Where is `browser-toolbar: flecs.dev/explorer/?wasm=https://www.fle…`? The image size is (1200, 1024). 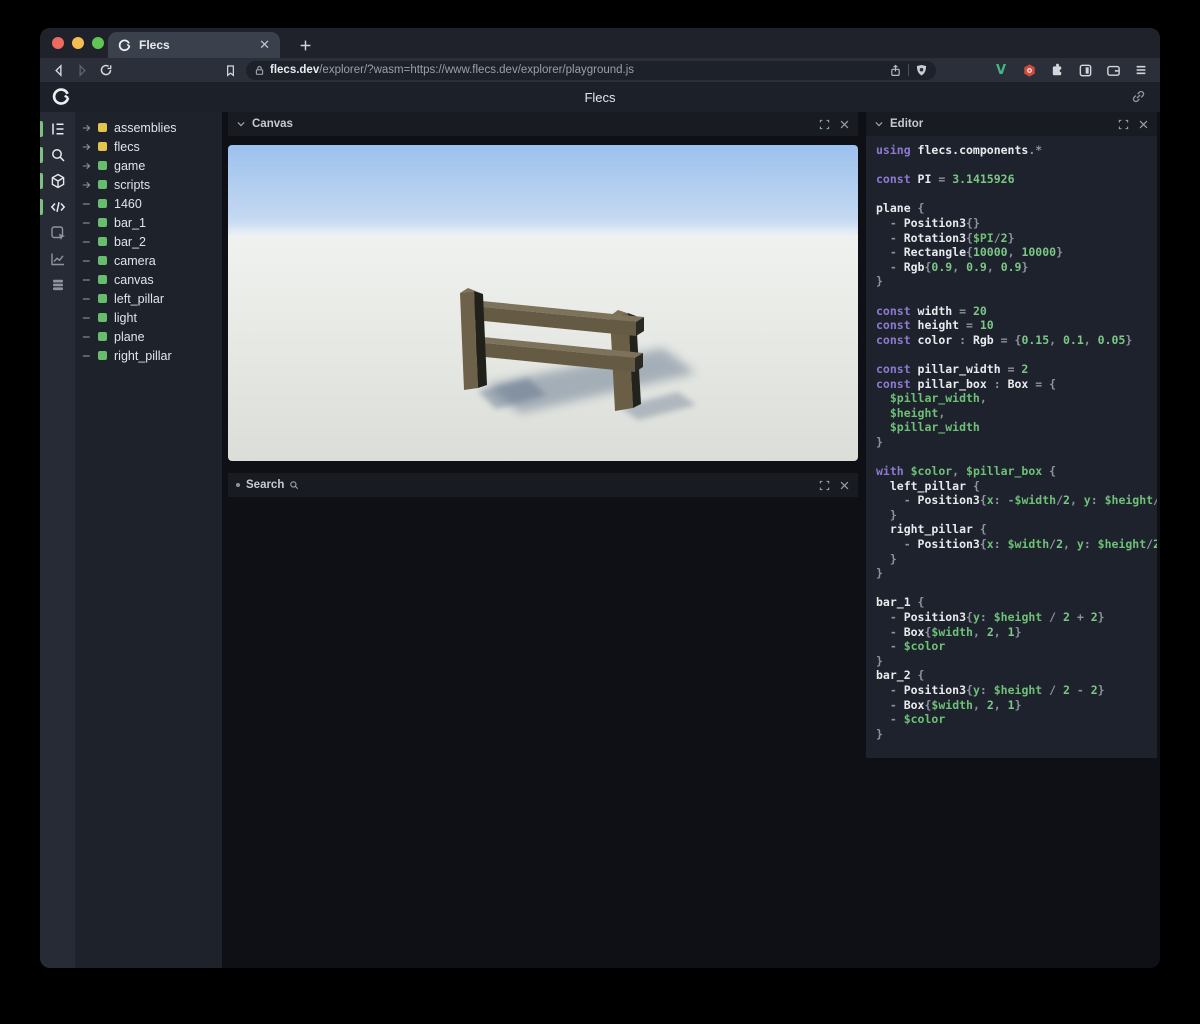 browser-toolbar: flecs.dev/explorer/?wasm=https://www.fle… is located at coordinates (600, 70).